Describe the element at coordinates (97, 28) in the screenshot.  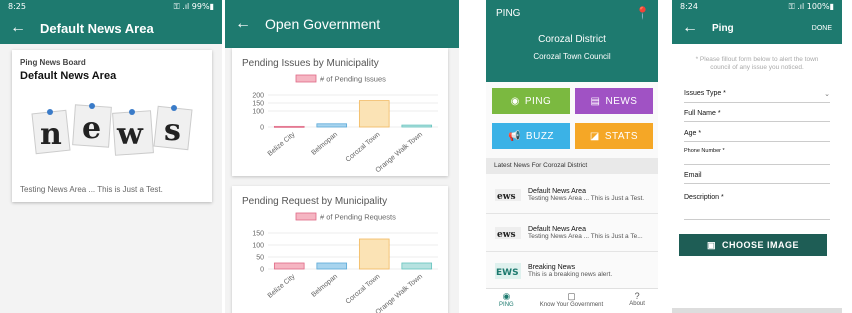
I see `page-title: Default News Area` at that location.